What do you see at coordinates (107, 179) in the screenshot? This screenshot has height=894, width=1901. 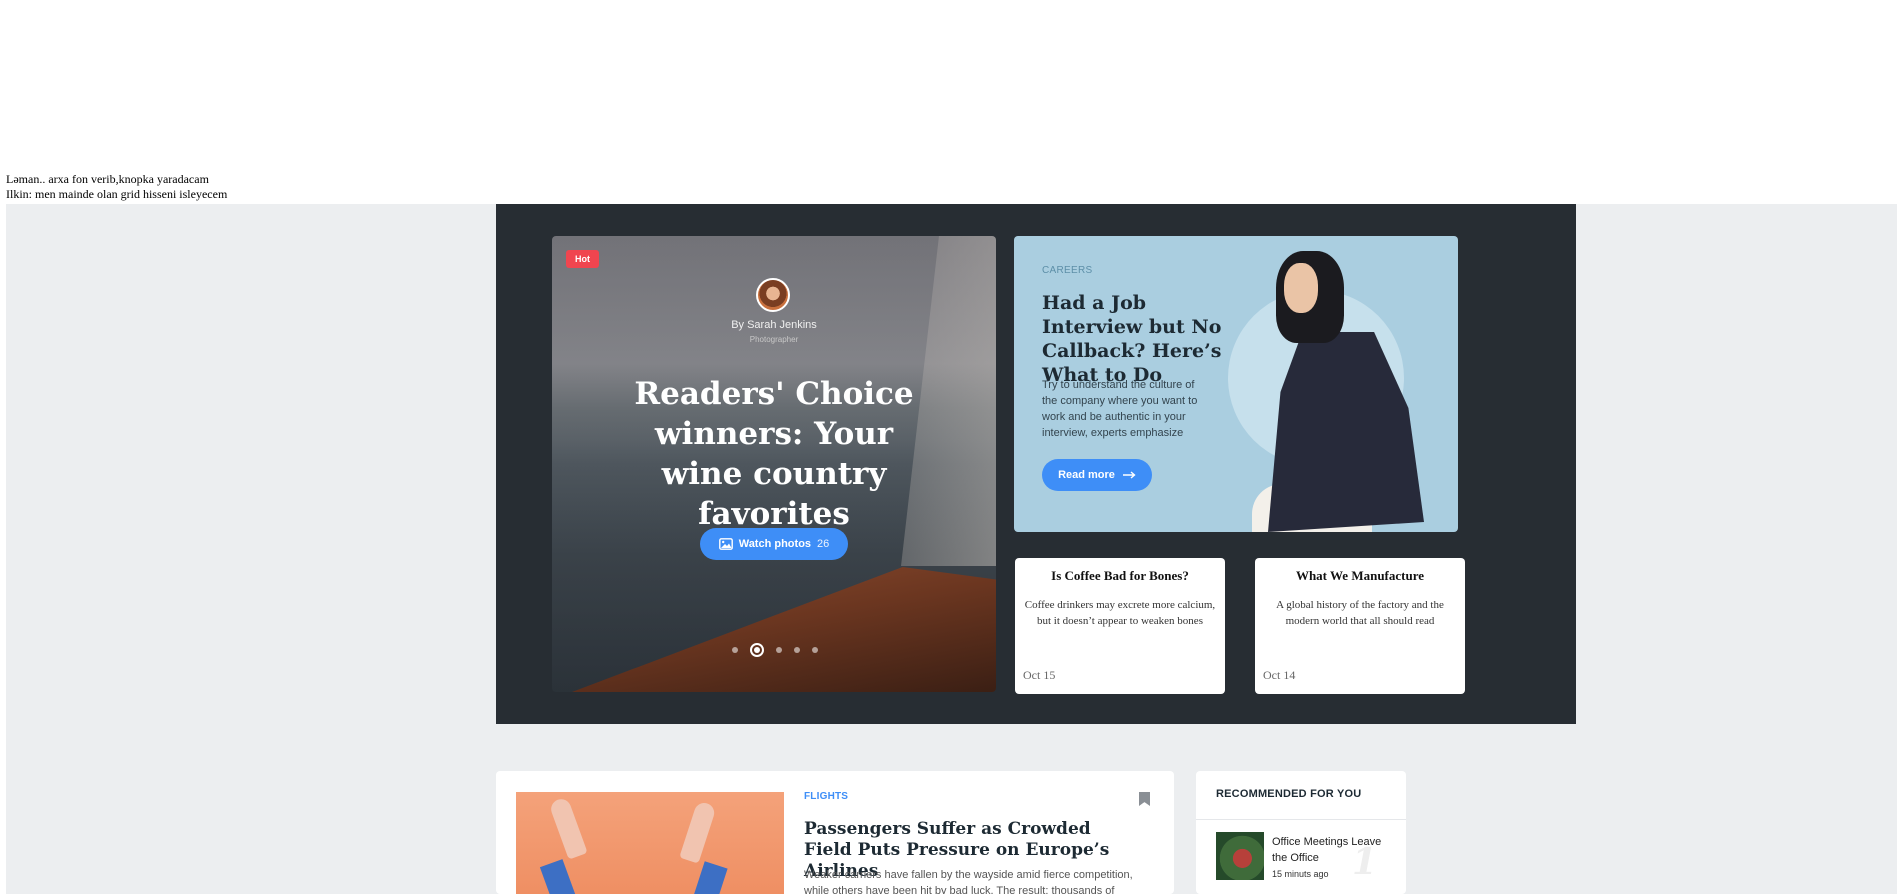 I see `note-line-1: Ləman.. arxa fon verib,knopka yaradacam` at bounding box center [107, 179].